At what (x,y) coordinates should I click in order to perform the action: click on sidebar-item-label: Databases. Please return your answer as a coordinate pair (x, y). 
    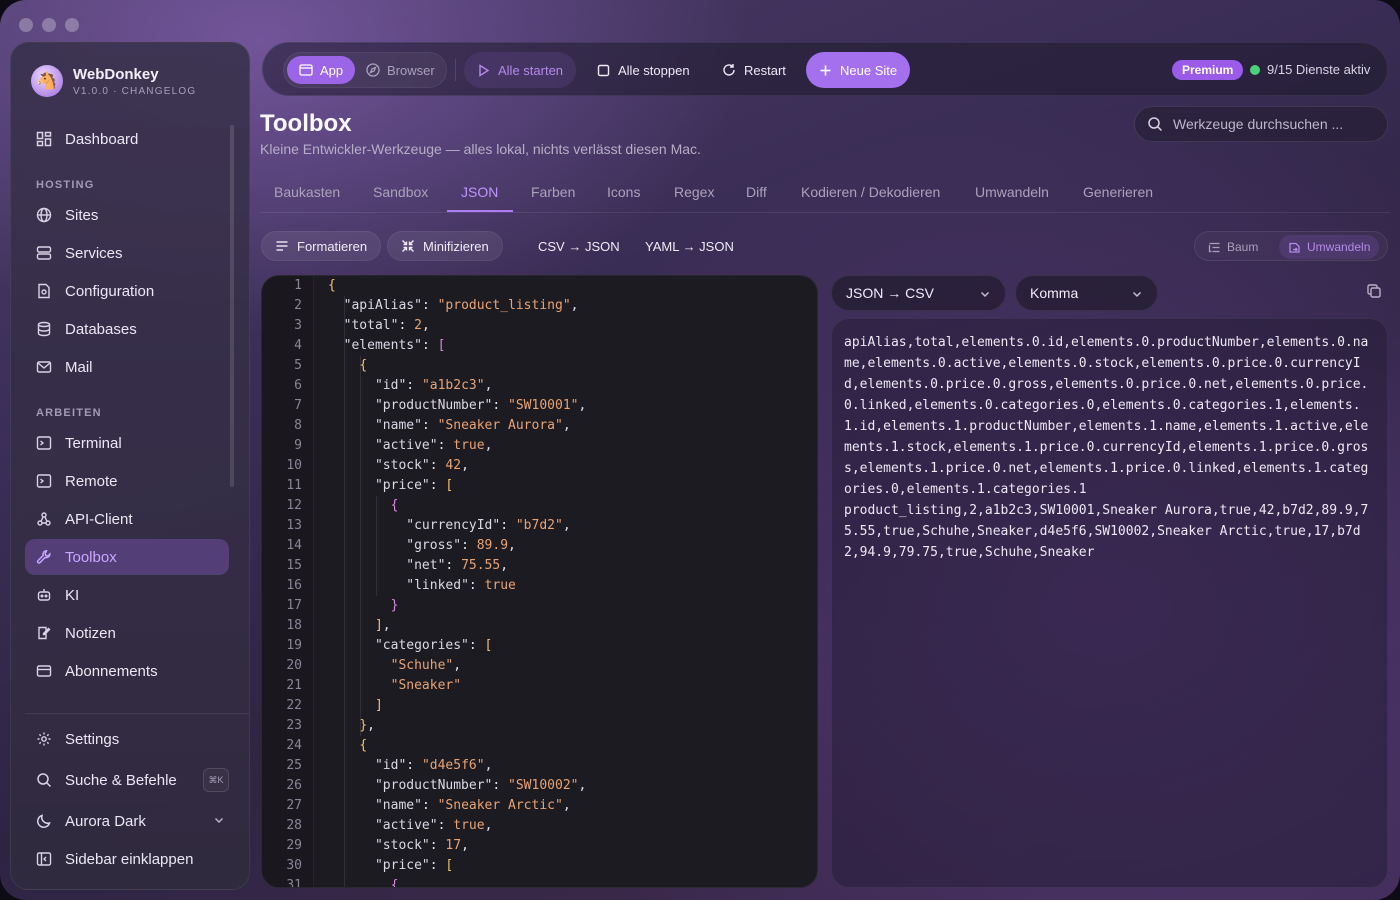
    Looking at the image, I should click on (101, 329).